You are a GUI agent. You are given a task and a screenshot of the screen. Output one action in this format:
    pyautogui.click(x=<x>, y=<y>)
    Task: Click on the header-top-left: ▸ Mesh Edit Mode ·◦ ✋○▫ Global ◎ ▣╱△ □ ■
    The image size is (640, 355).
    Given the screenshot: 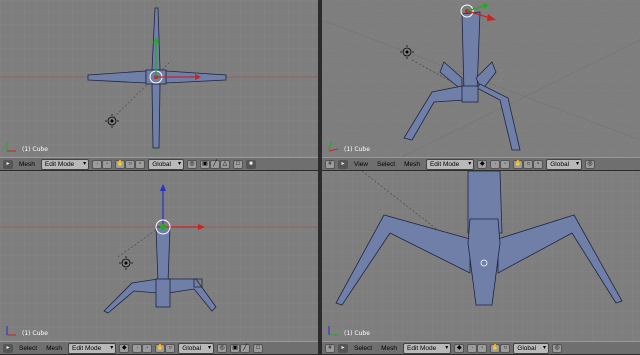 What is the action you would take?
    pyautogui.click(x=159, y=163)
    